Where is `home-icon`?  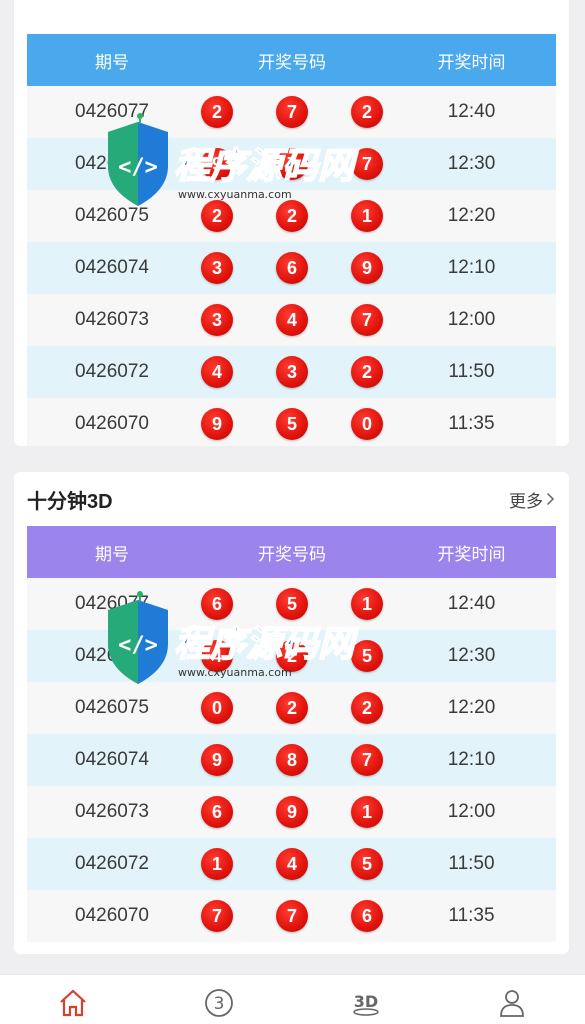 home-icon is located at coordinates (73, 1003).